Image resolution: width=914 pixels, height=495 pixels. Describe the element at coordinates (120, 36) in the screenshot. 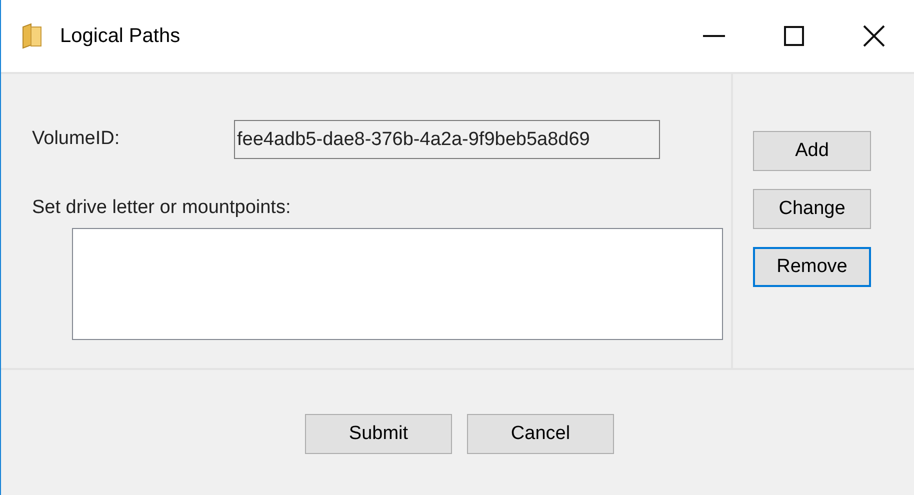

I see `window-title: Logical Paths` at that location.